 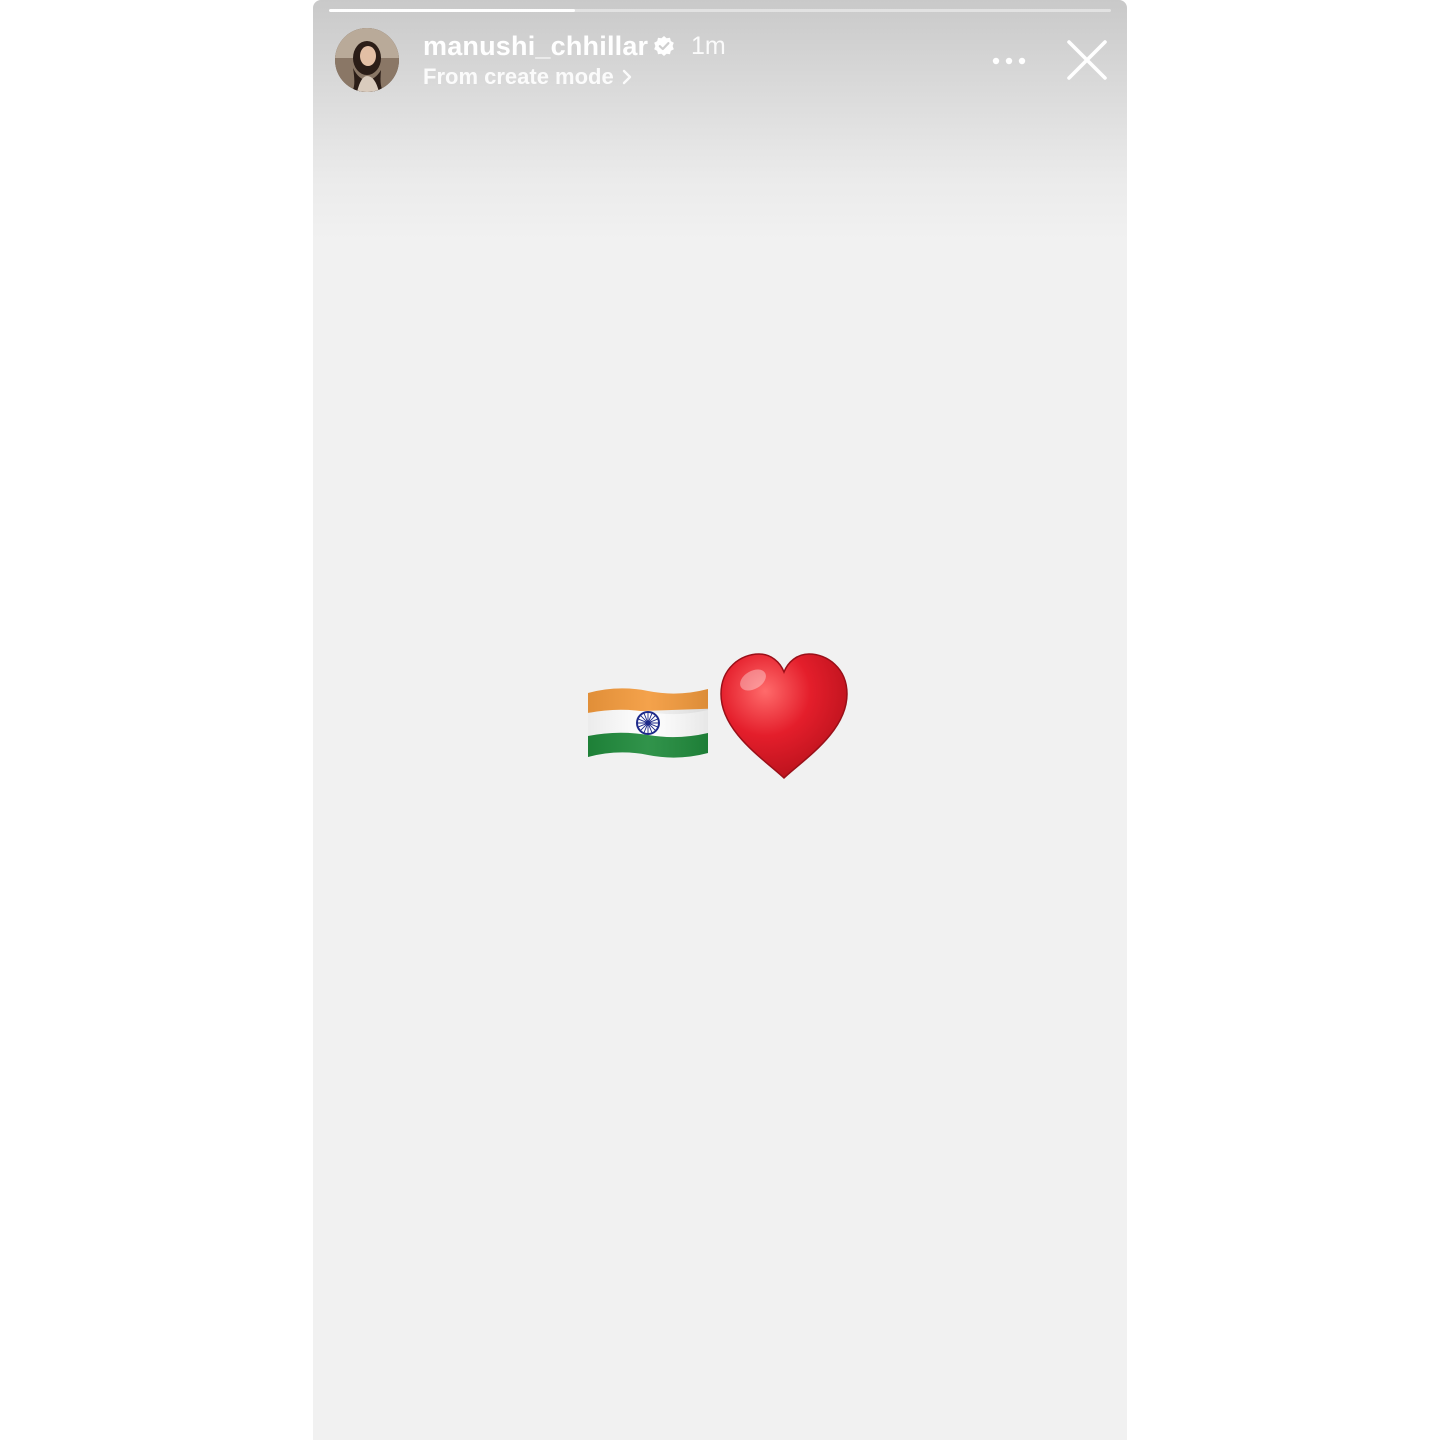 I want to click on chevron-right-icon, so click(x=626, y=77).